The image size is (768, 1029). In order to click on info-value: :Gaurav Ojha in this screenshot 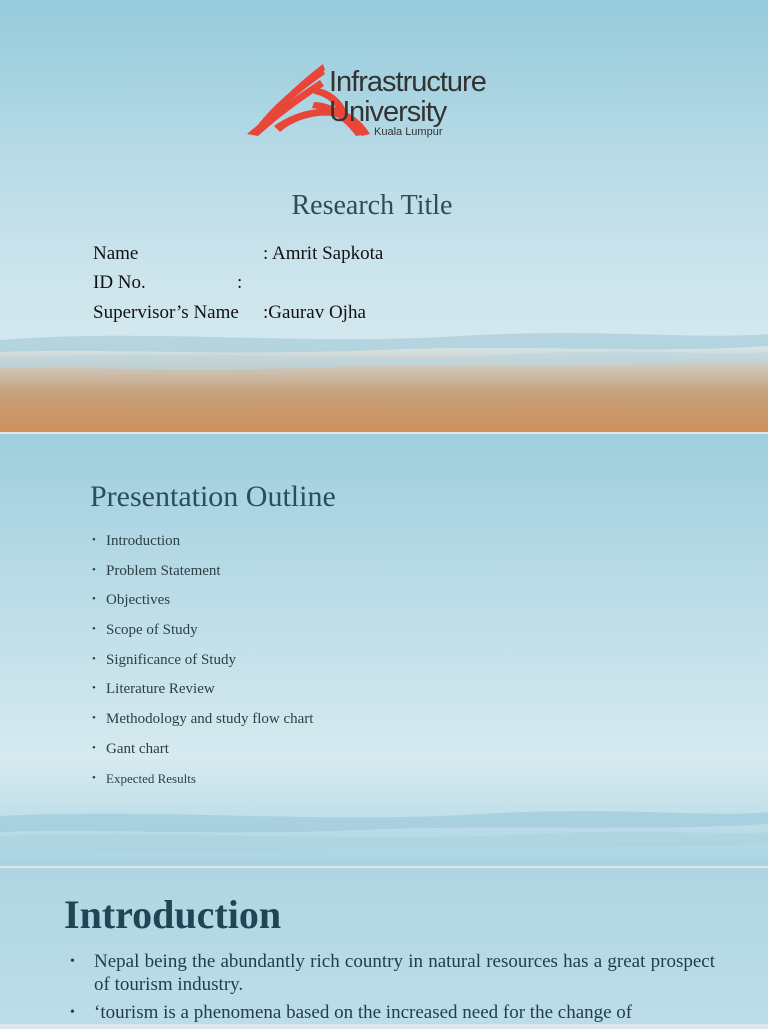, I will do `click(314, 312)`.